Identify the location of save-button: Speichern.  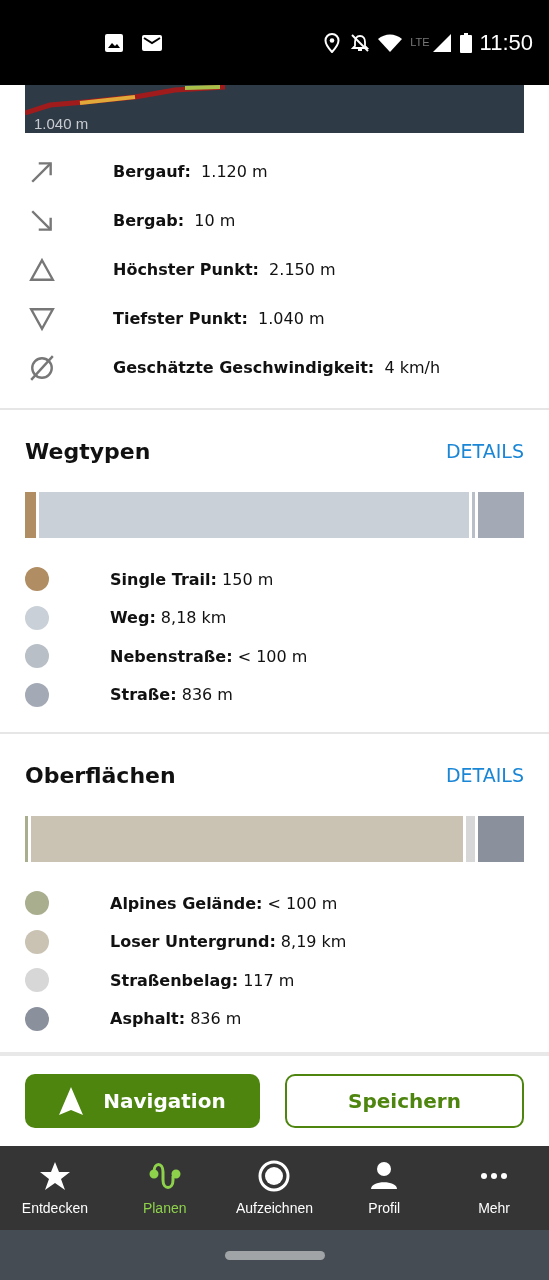
(404, 1101).